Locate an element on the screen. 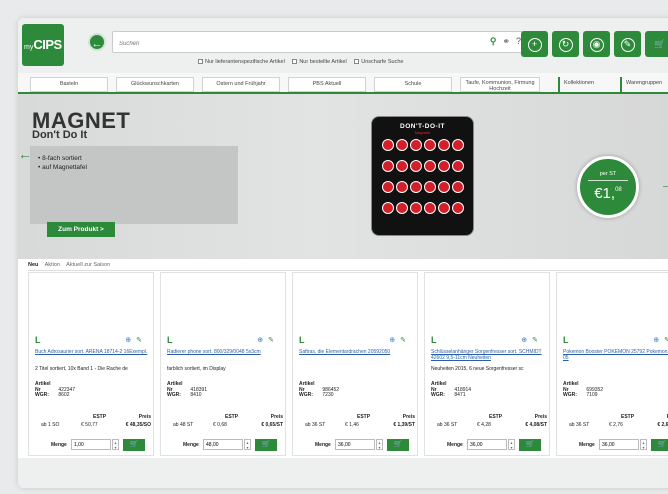 This screenshot has height=494, width=668. edit-button: ✎ is located at coordinates (627, 44).